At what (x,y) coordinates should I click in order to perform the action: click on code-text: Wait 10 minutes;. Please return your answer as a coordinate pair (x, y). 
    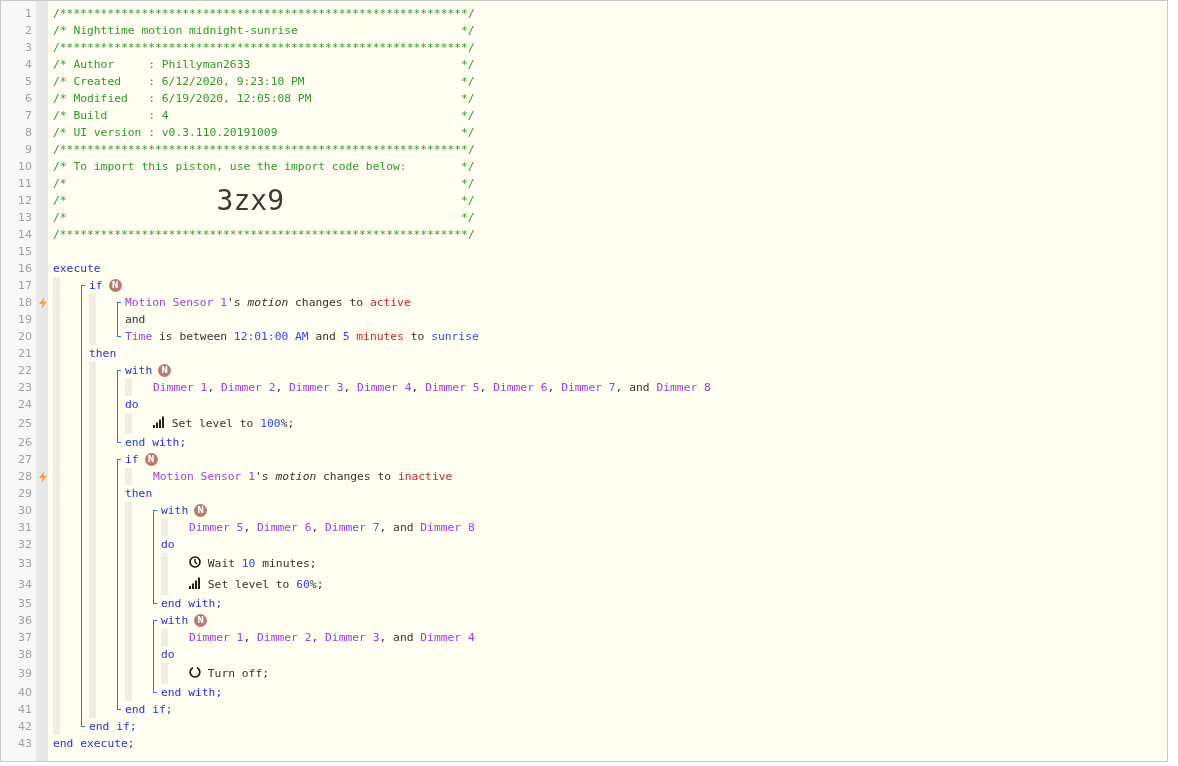
    Looking at the image, I should click on (261, 563).